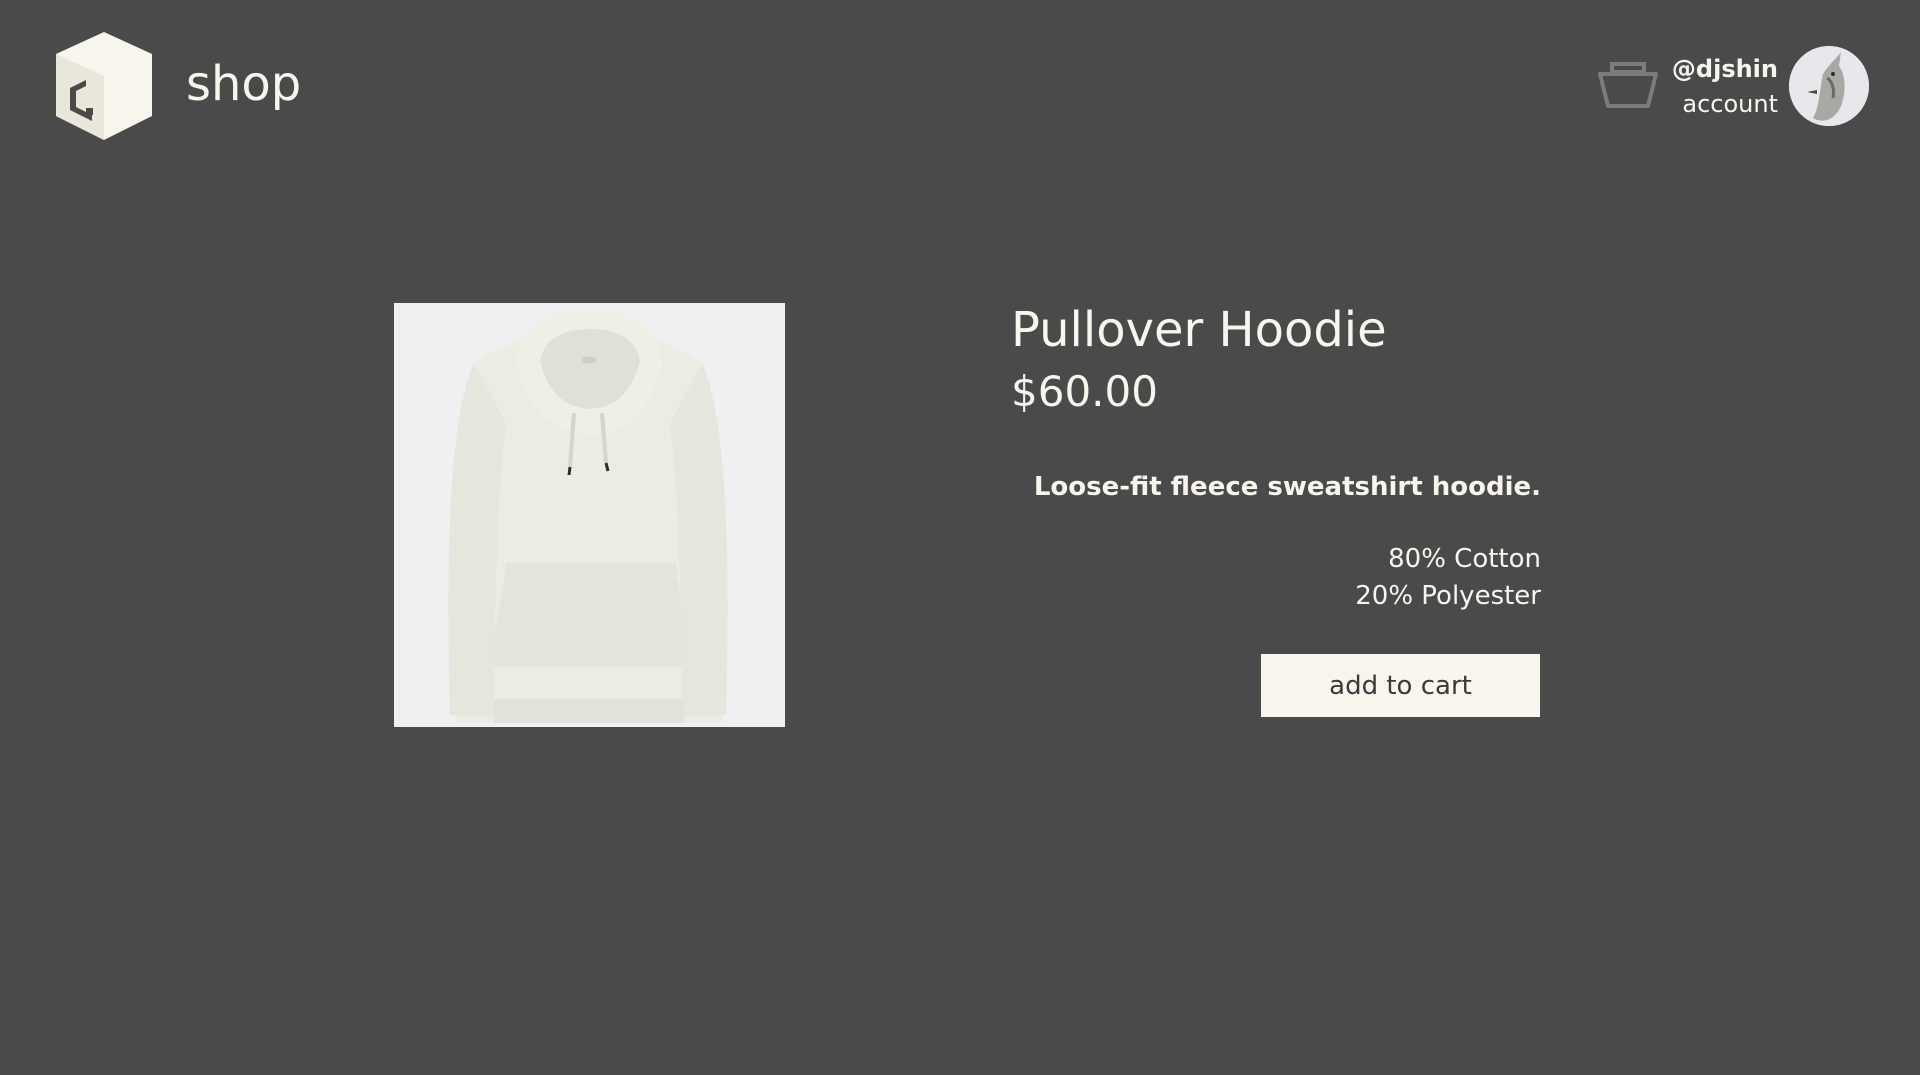 Image resolution: width=1920 pixels, height=1075 pixels. Describe the element at coordinates (1730, 104) in the screenshot. I see `account-label: account` at that location.